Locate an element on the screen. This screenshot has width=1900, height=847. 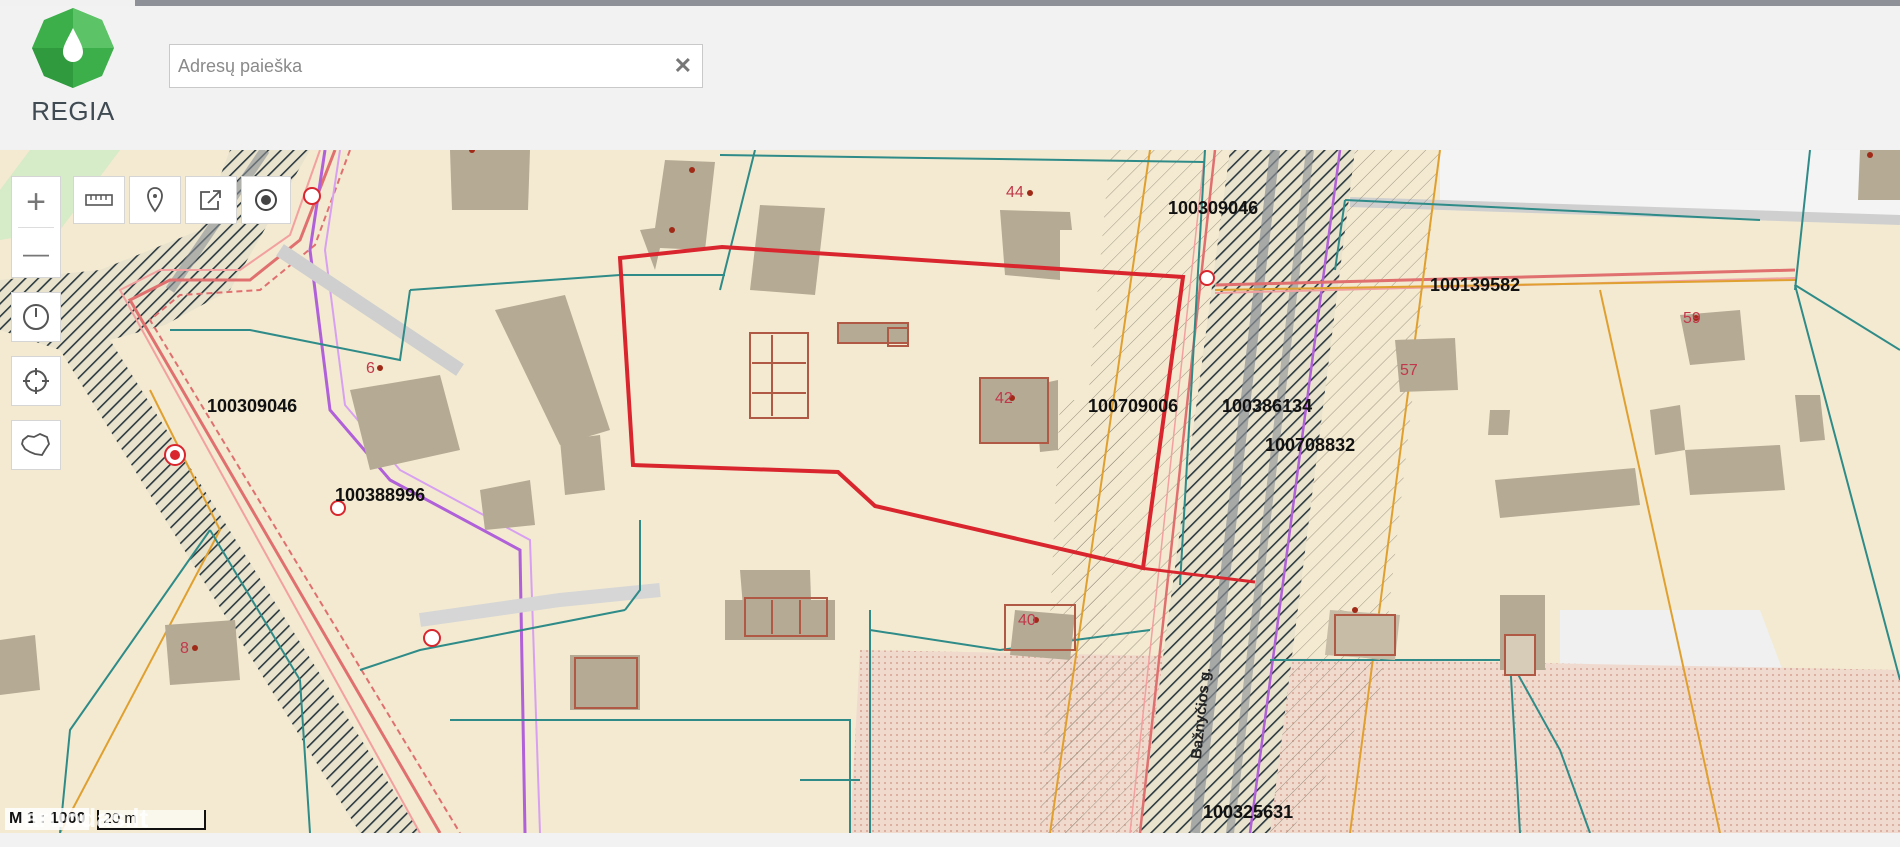
house-number: 59 is located at coordinates (1692, 318).